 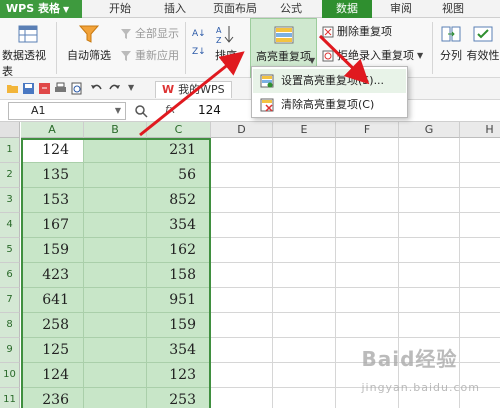 What do you see at coordinates (304, 375) in the screenshot?
I see `cell-e10` at bounding box center [304, 375].